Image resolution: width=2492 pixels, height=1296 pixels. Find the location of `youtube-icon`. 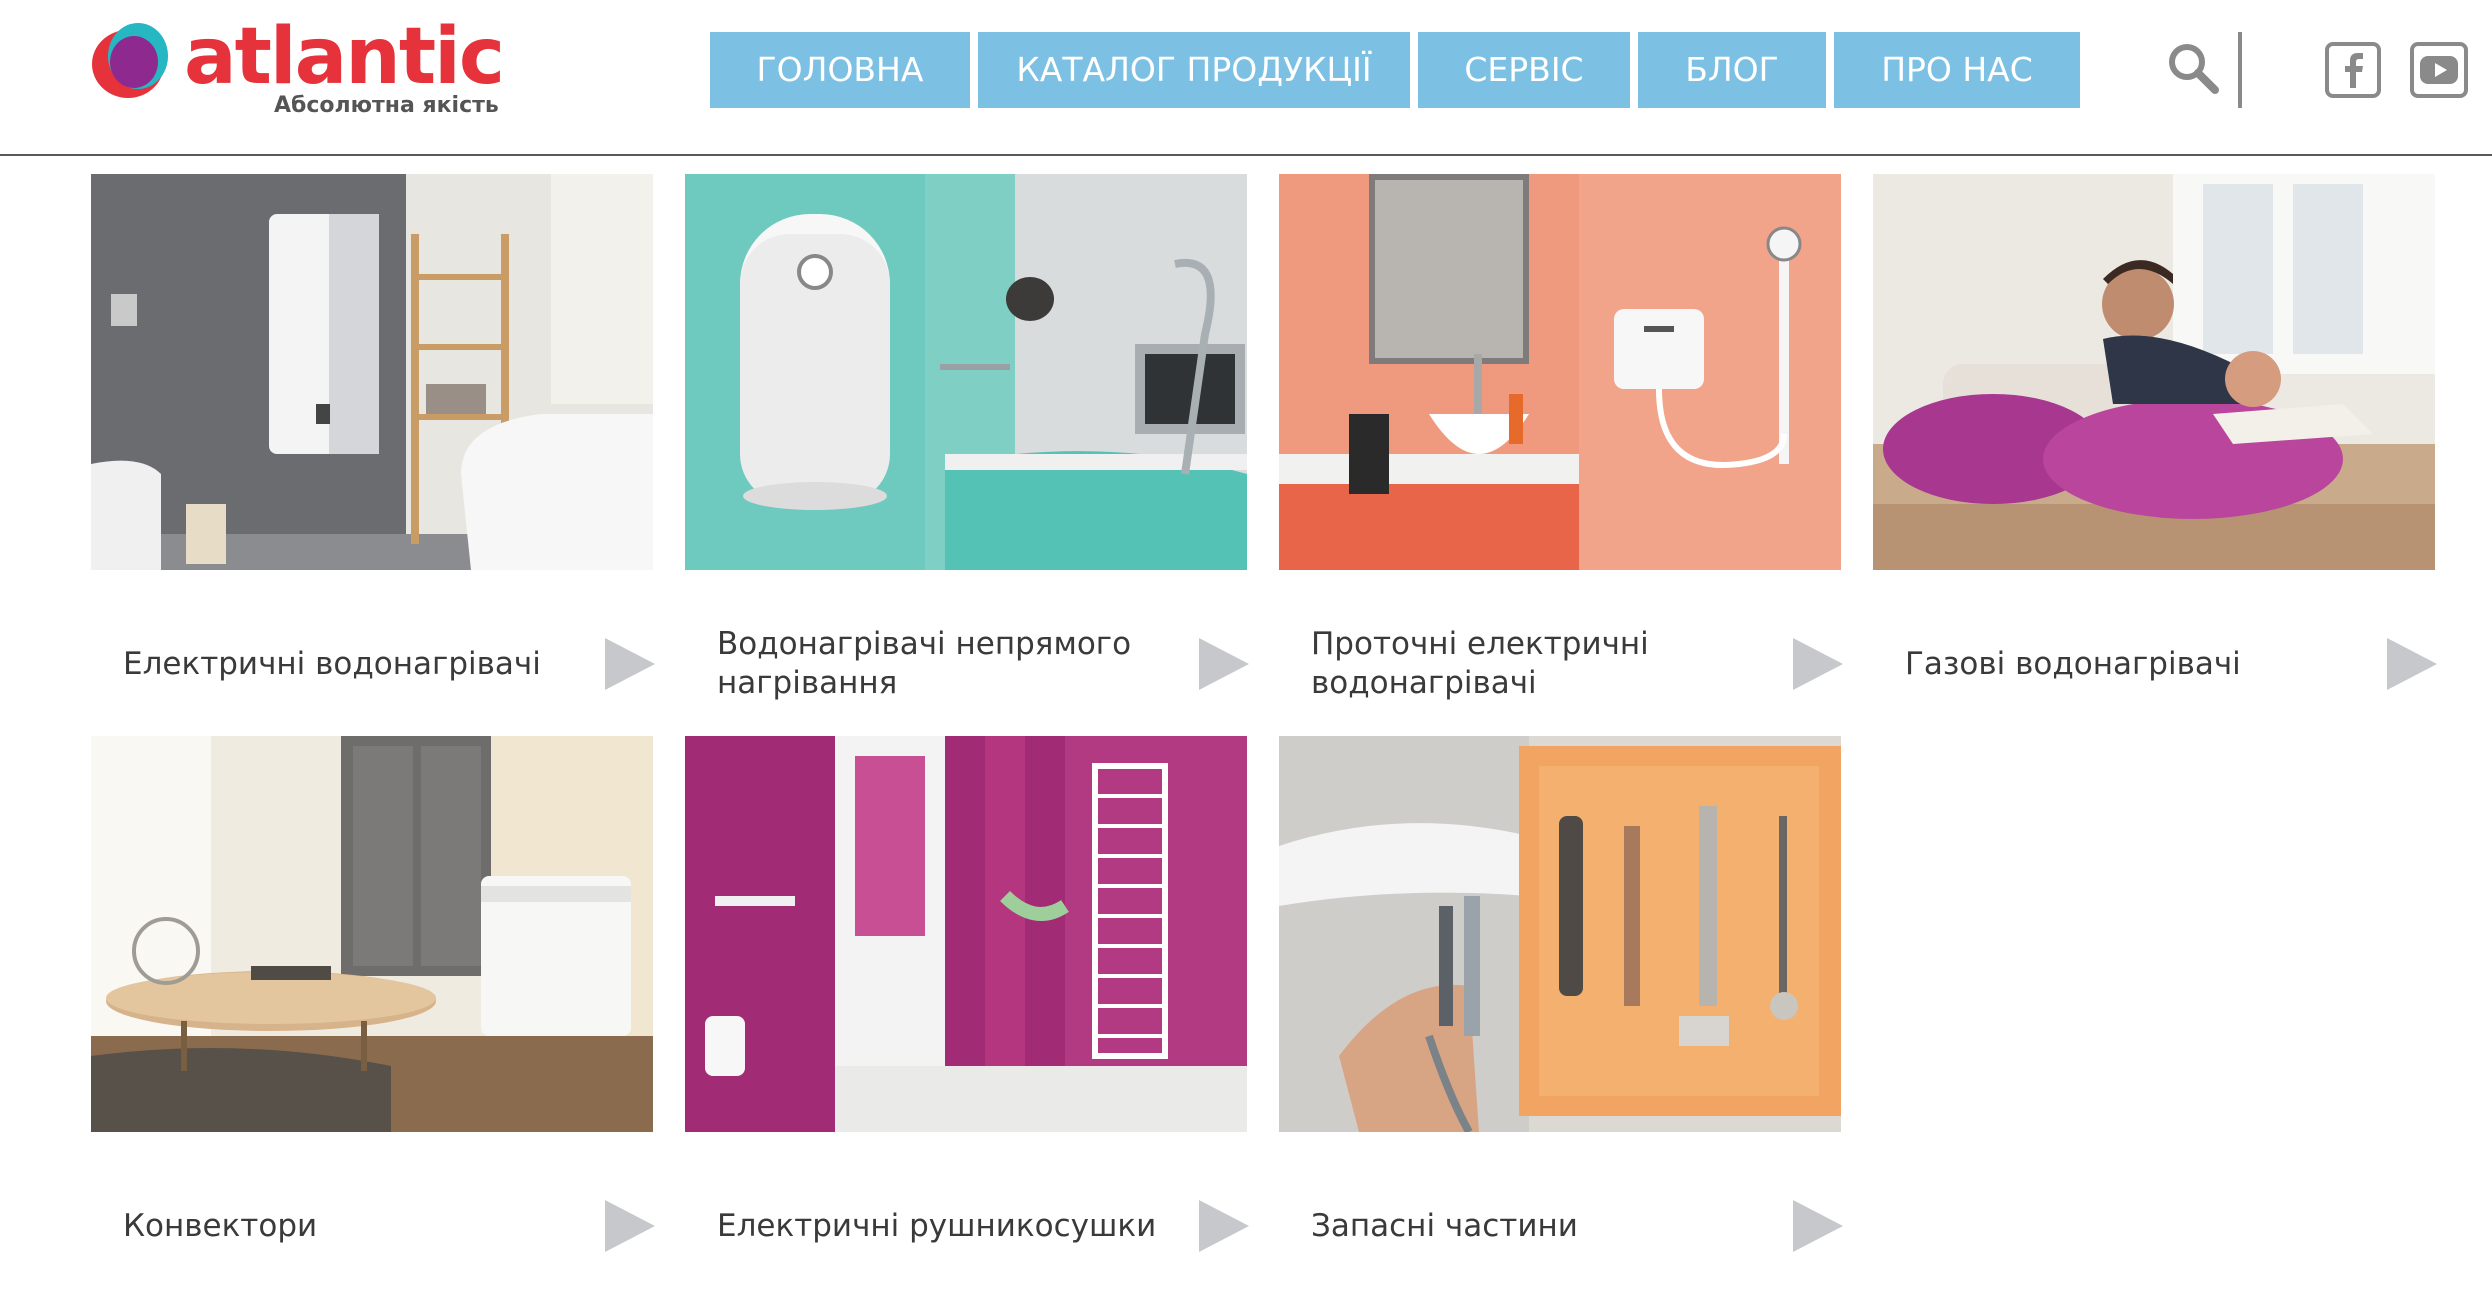

youtube-icon is located at coordinates (2439, 70).